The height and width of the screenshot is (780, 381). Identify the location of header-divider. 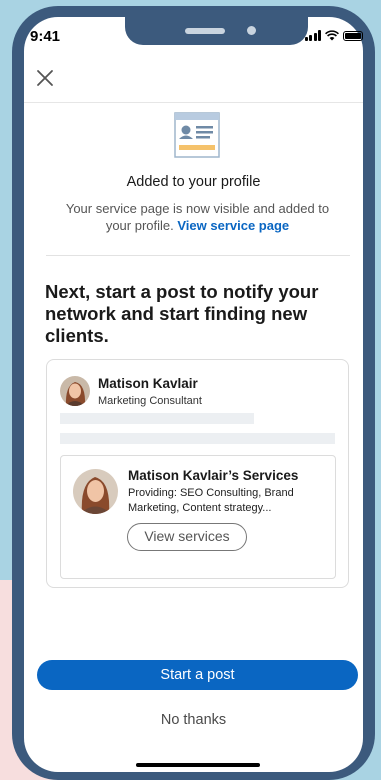
(193, 102).